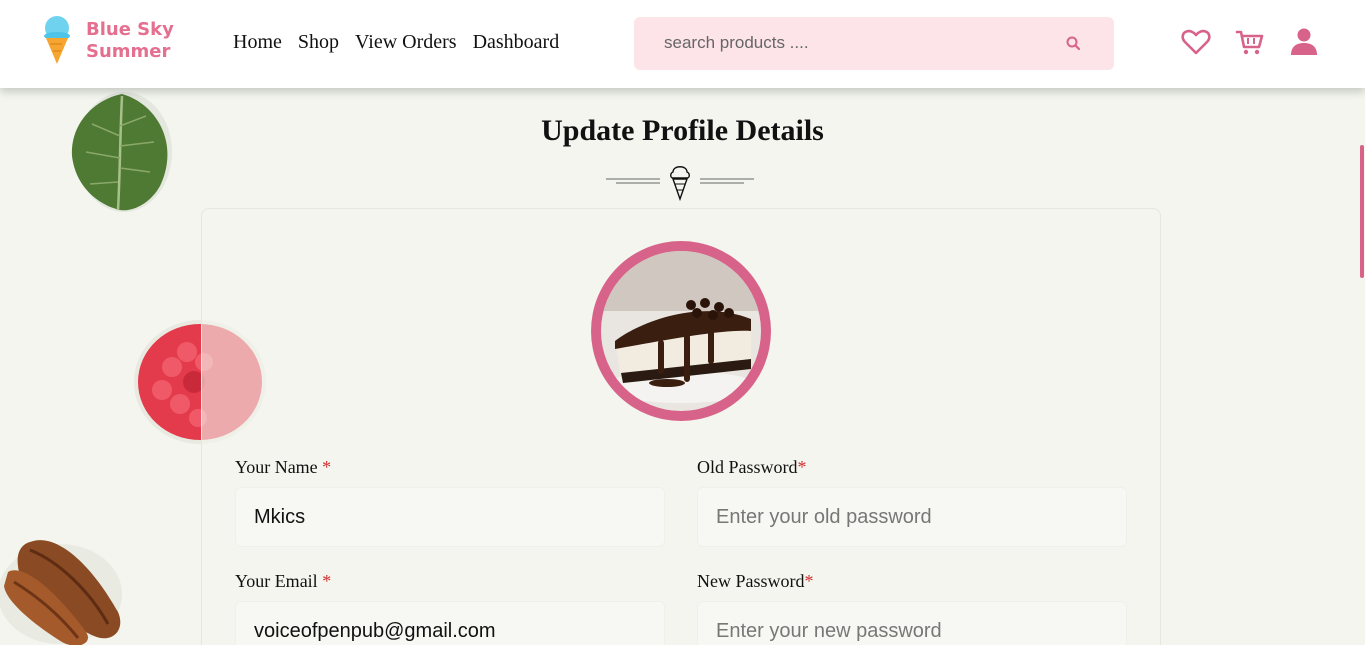  I want to click on email-field, so click(450, 623).